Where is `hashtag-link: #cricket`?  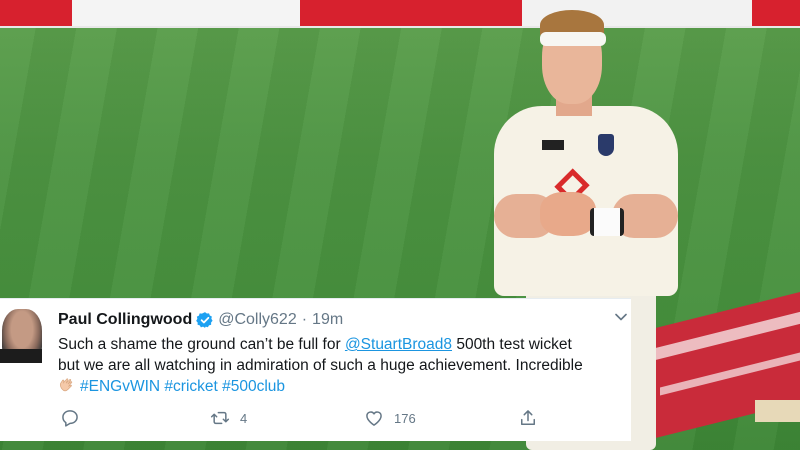 hashtag-link: #cricket is located at coordinates (190, 386).